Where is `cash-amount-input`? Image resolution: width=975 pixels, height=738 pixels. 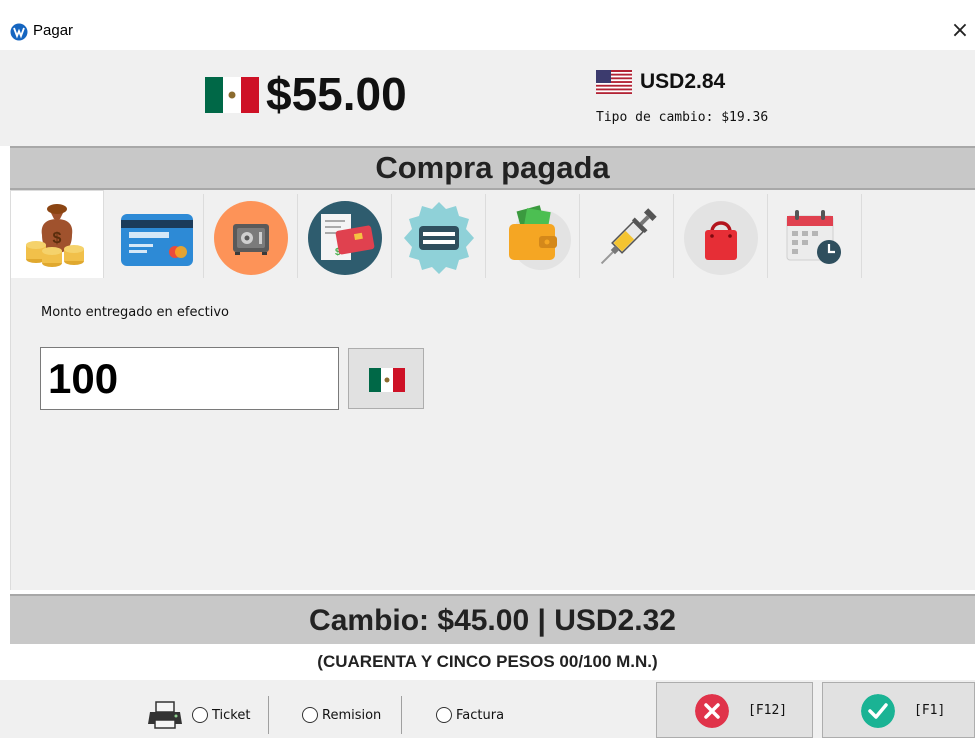 cash-amount-input is located at coordinates (189, 378).